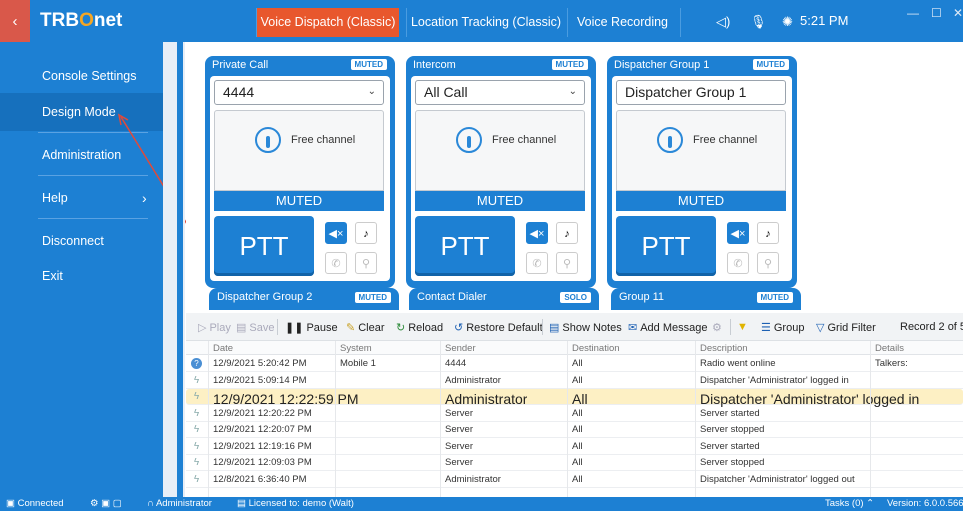 The width and height of the screenshot is (963, 511). I want to click on column-header-date: Date, so click(223, 348).